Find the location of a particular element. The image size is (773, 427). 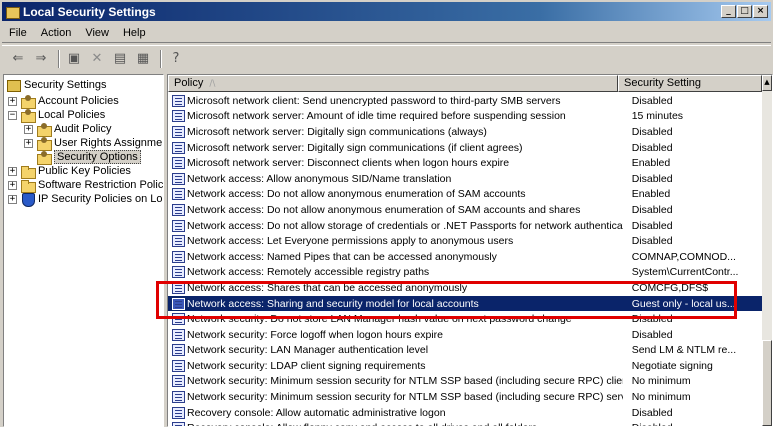

menu-help: Help is located at coordinates (134, 33).